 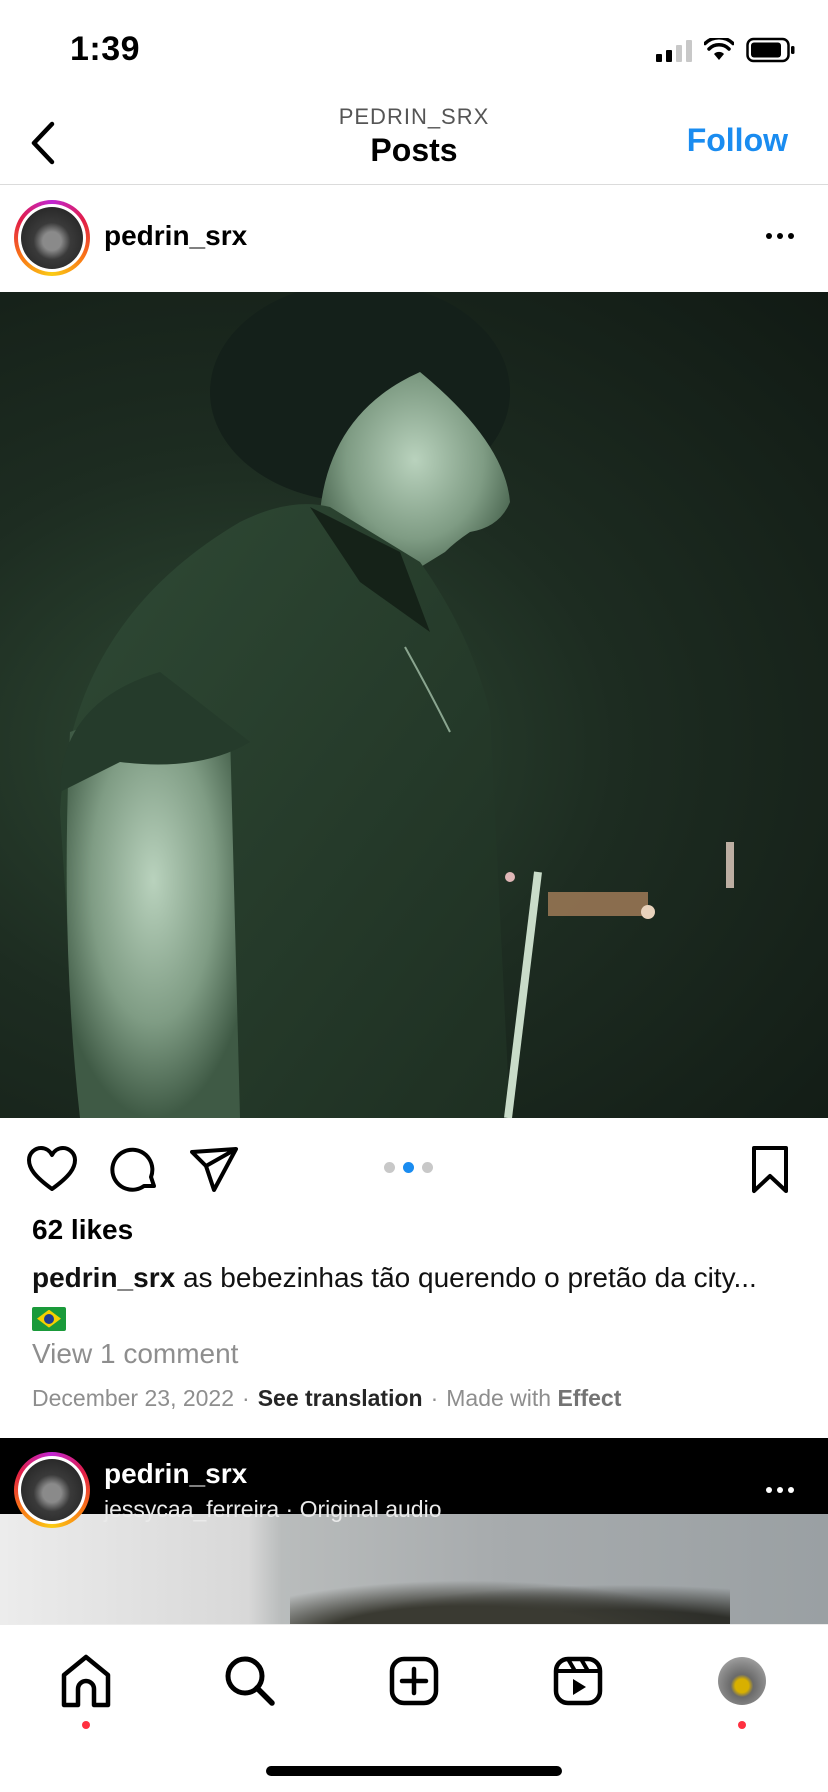 I want to click on carousel-indicator, so click(x=408, y=1167).